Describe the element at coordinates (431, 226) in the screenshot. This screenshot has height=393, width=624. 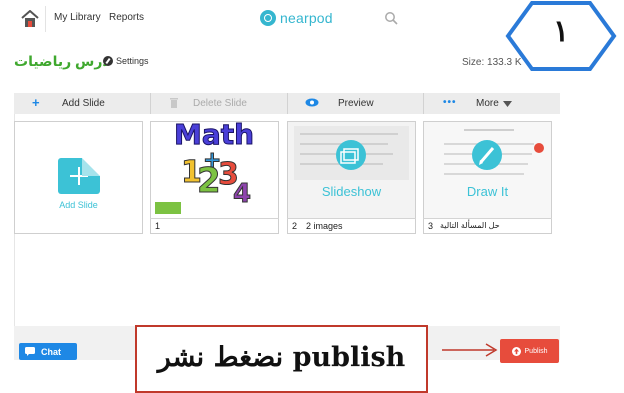
I see `slide-number-3: 3` at that location.